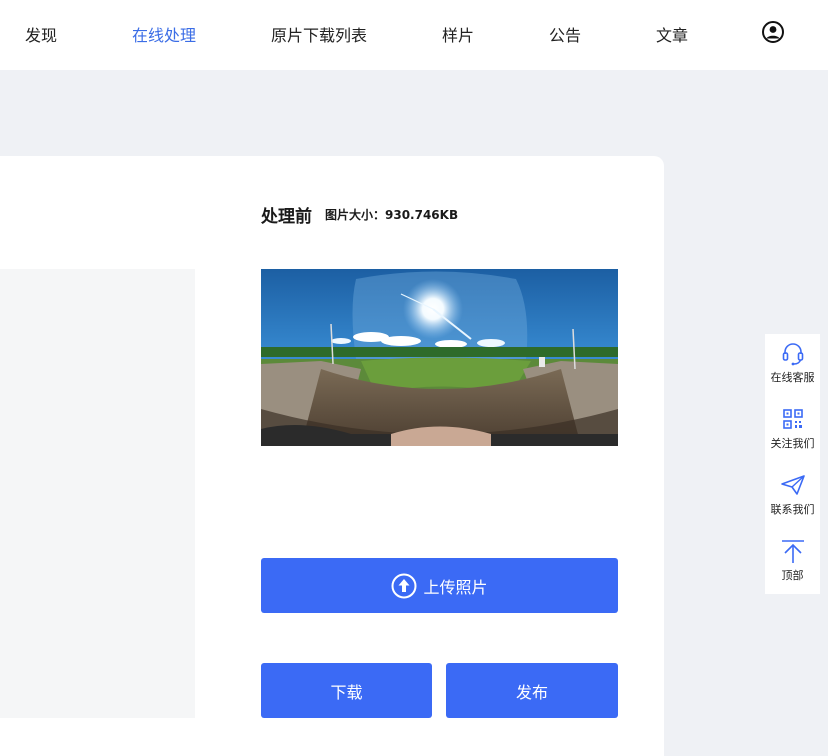 This screenshot has height=756, width=828. Describe the element at coordinates (346, 690) in the screenshot. I see `download-button: 下载` at that location.